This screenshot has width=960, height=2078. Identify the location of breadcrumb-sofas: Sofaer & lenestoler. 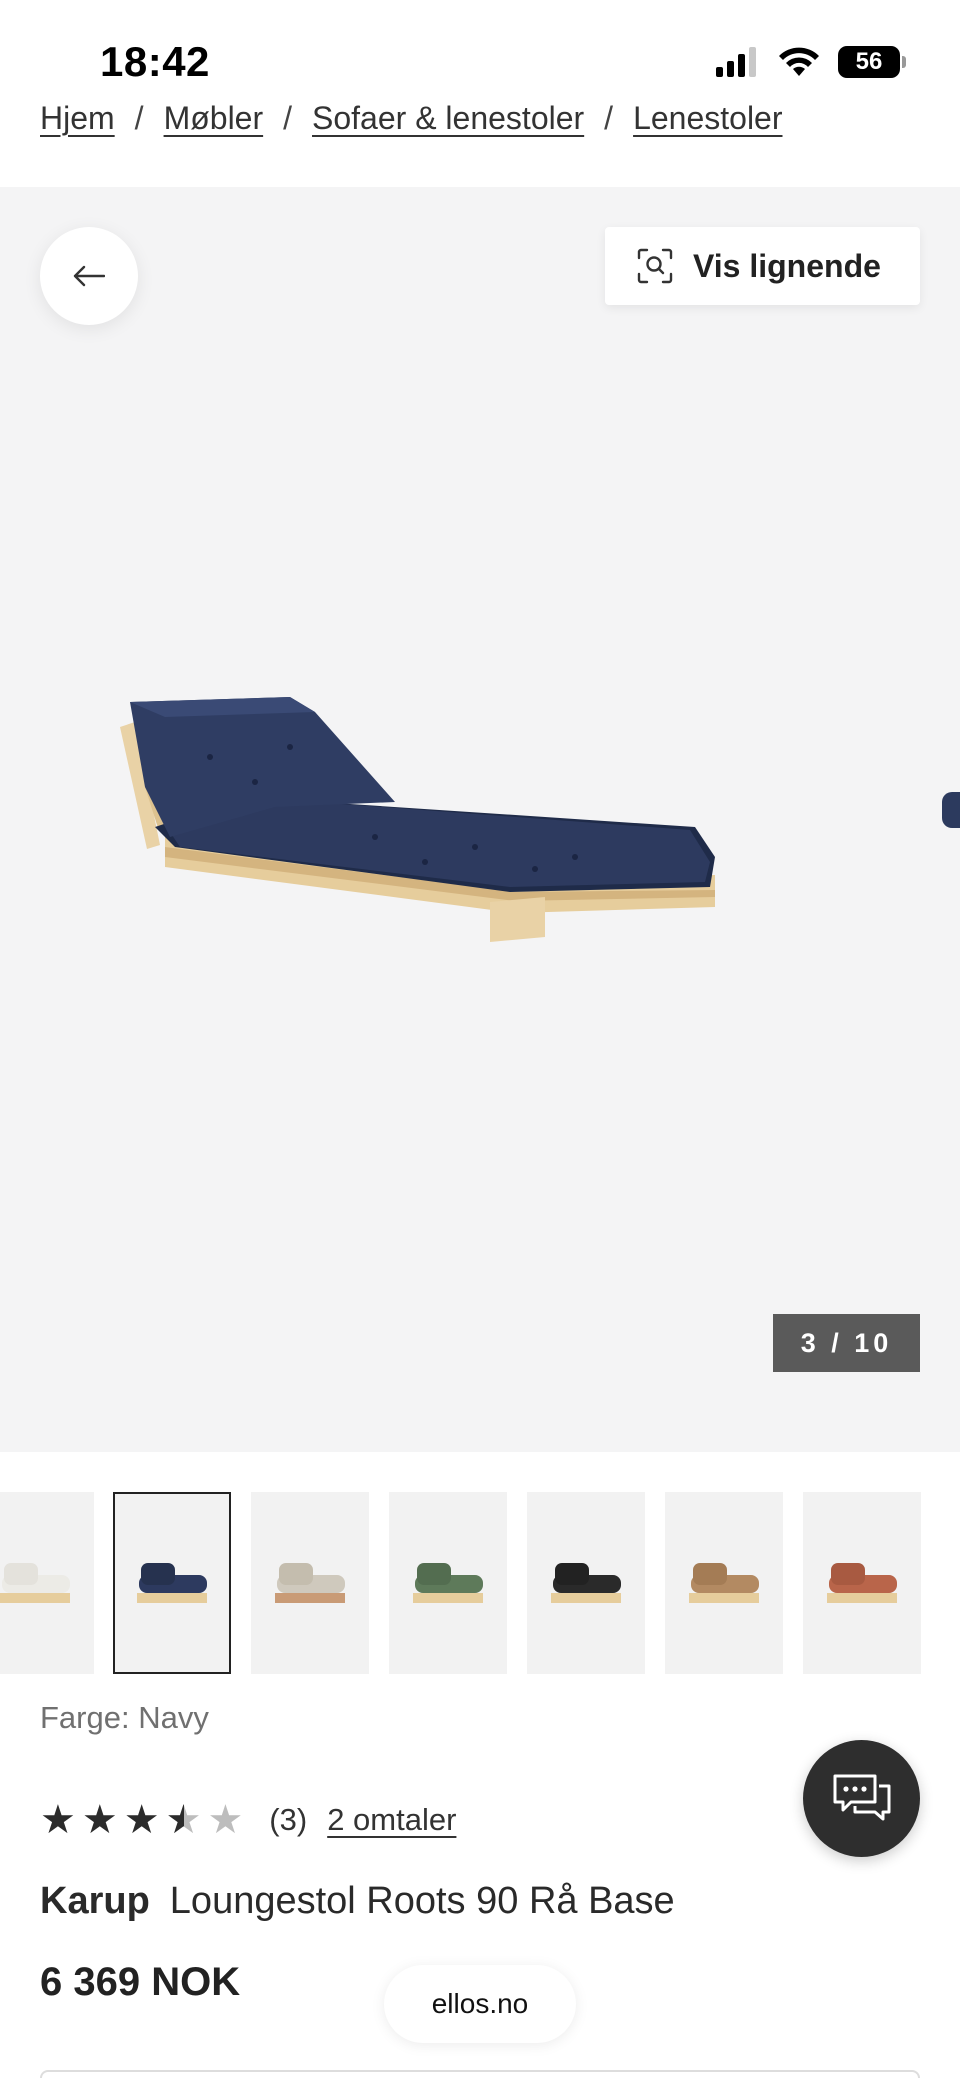
(448, 118).